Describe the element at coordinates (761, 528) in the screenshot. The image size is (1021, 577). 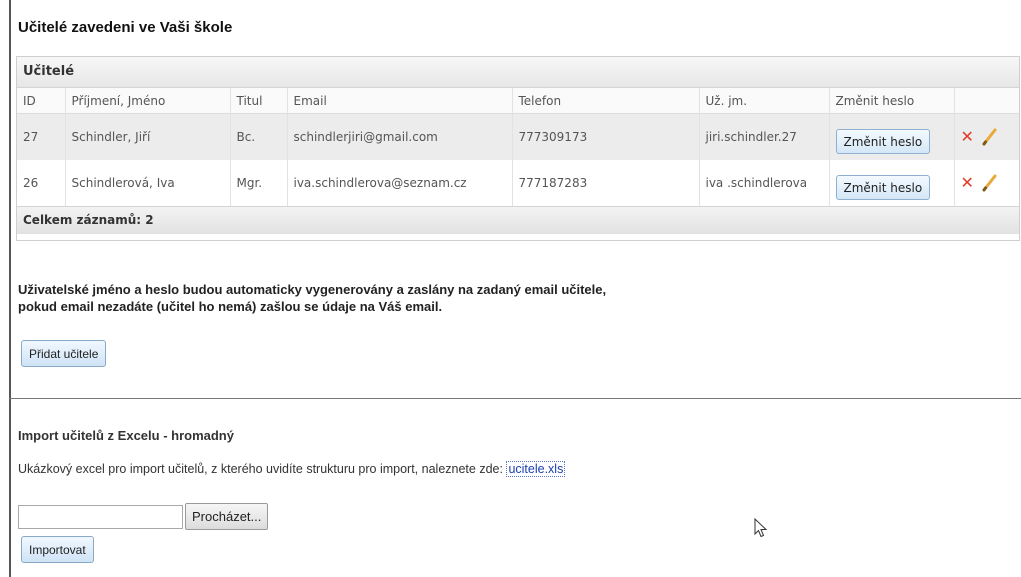
I see `mouse-cursor-icon` at that location.